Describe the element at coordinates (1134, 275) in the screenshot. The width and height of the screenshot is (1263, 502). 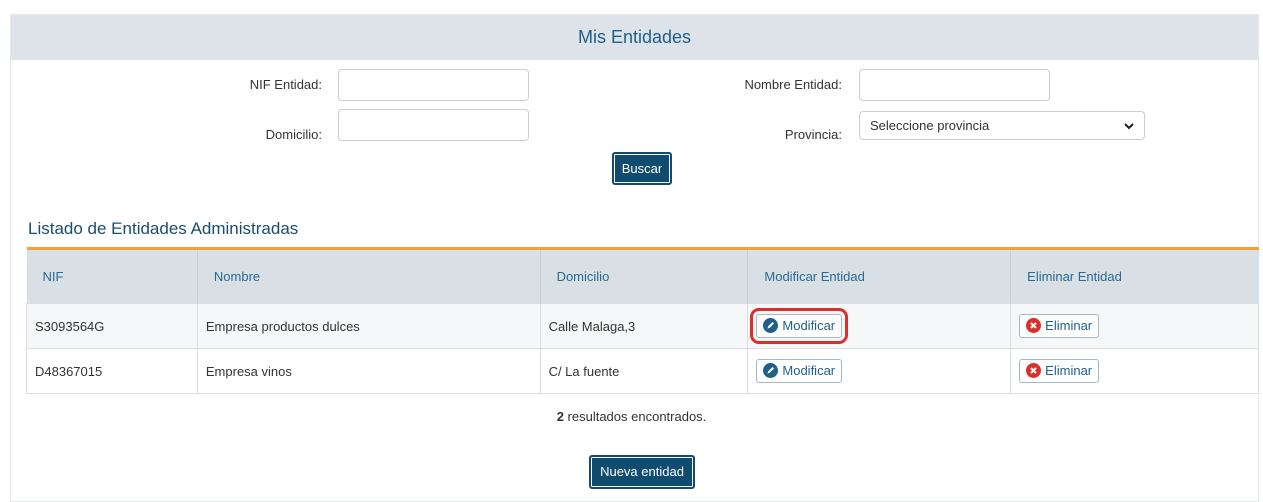
I see `column-header-eliminar: Eliminar Entidad` at that location.